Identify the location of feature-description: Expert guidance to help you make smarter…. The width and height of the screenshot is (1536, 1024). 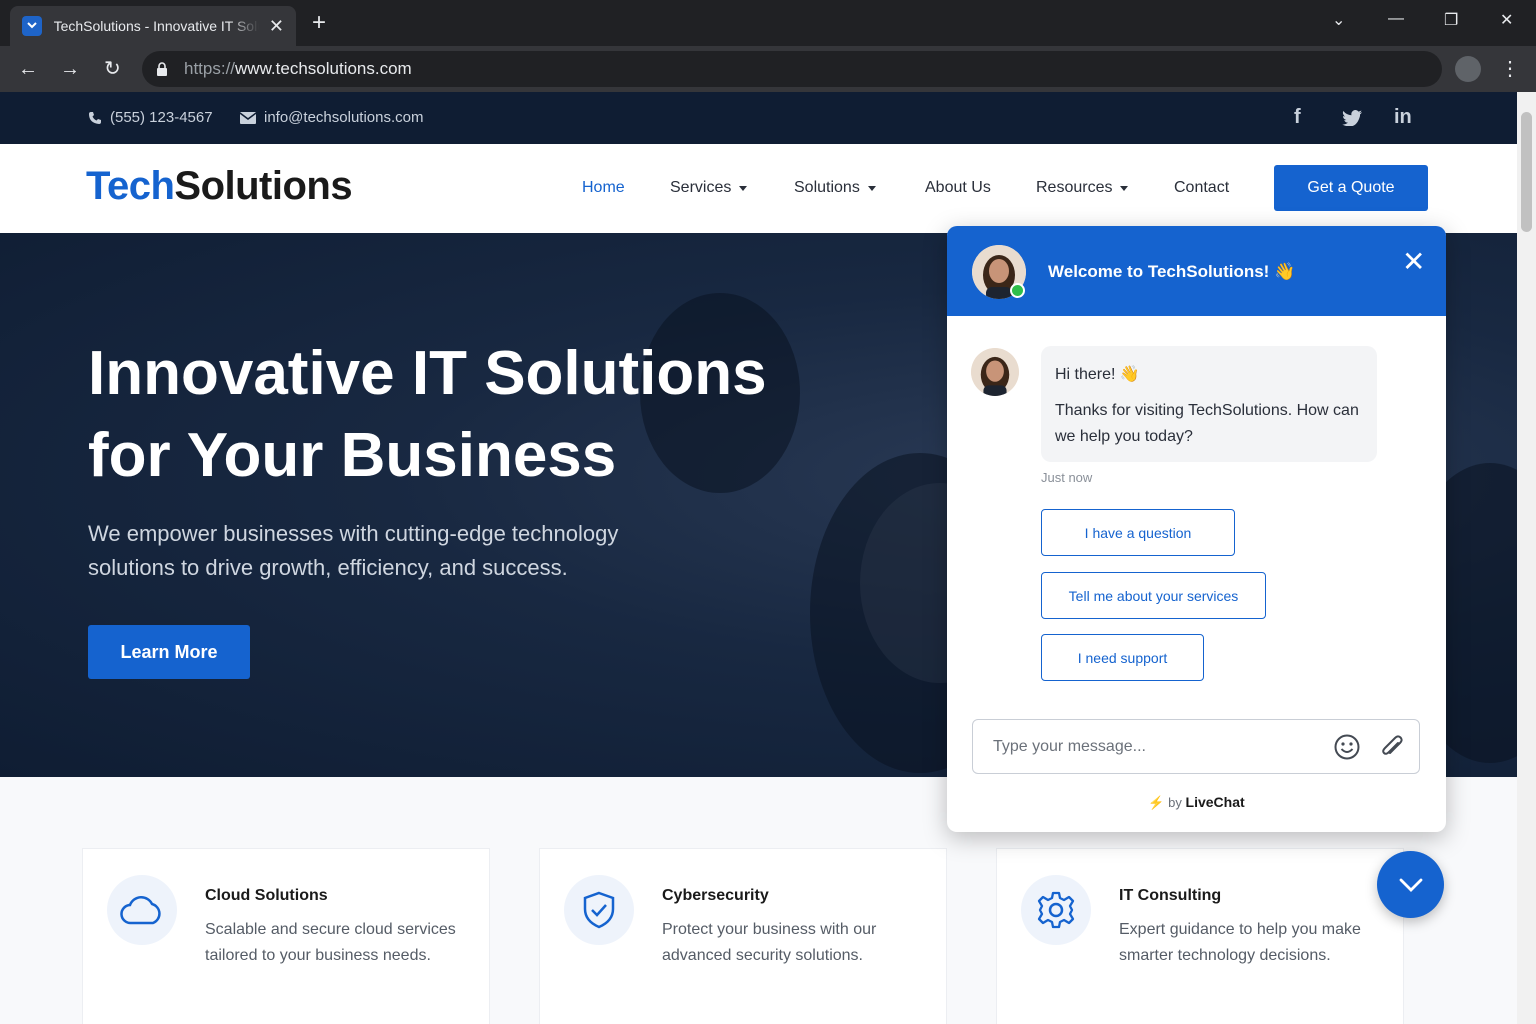
(1240, 942).